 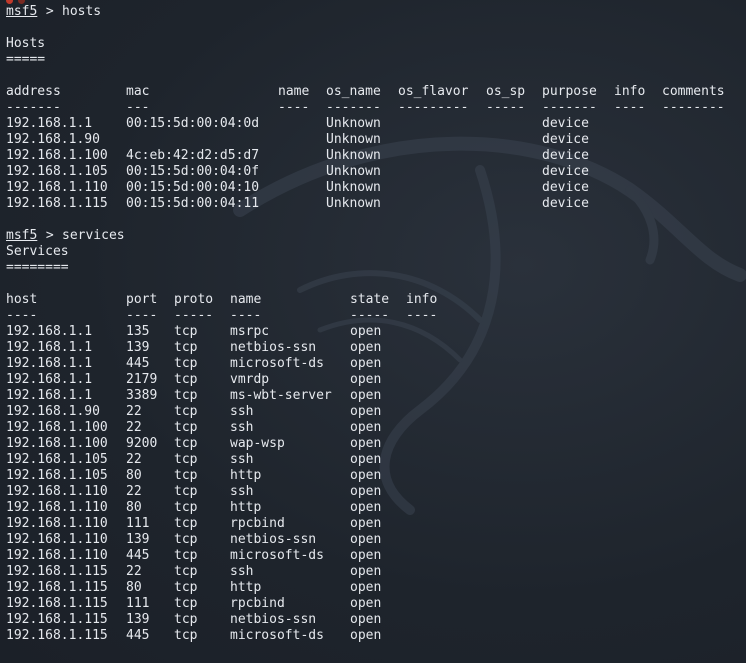 I want to click on services-column-header: name, so click(x=246, y=299).